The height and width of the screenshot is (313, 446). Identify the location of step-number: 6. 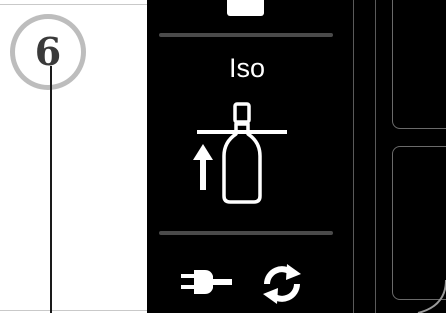
(48, 51).